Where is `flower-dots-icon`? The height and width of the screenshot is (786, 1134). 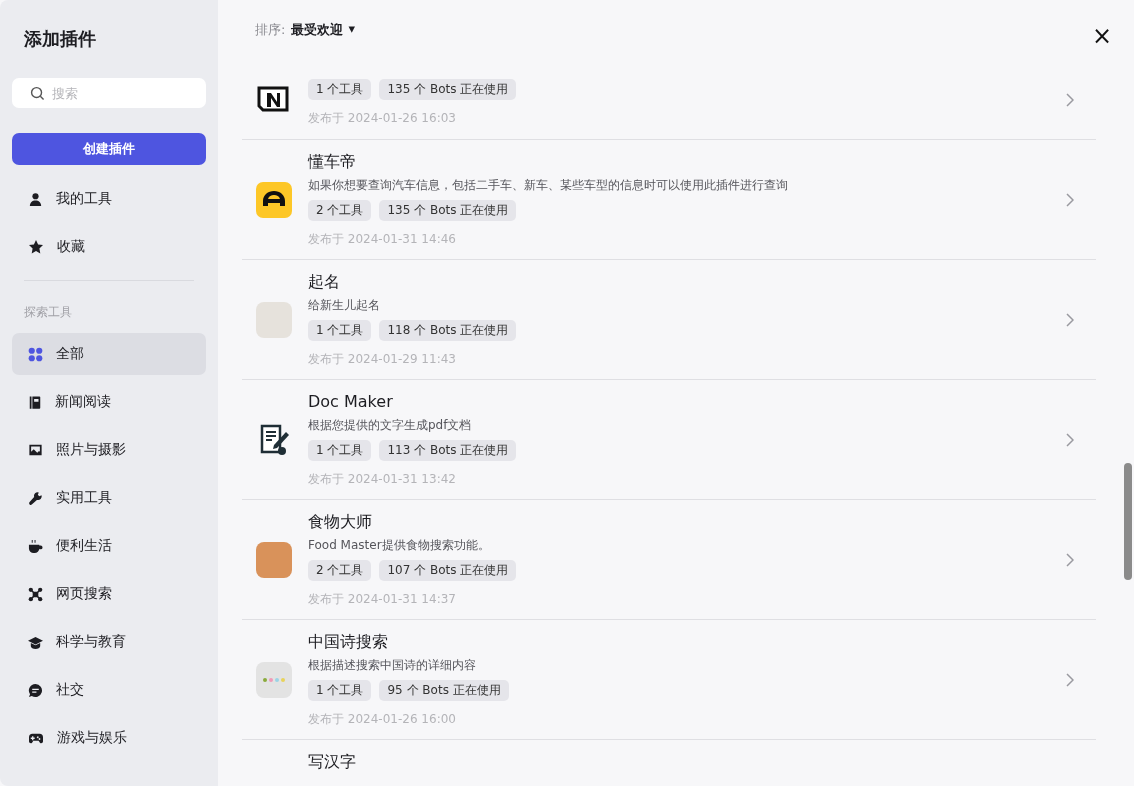
flower-dots-icon is located at coordinates (274, 679).